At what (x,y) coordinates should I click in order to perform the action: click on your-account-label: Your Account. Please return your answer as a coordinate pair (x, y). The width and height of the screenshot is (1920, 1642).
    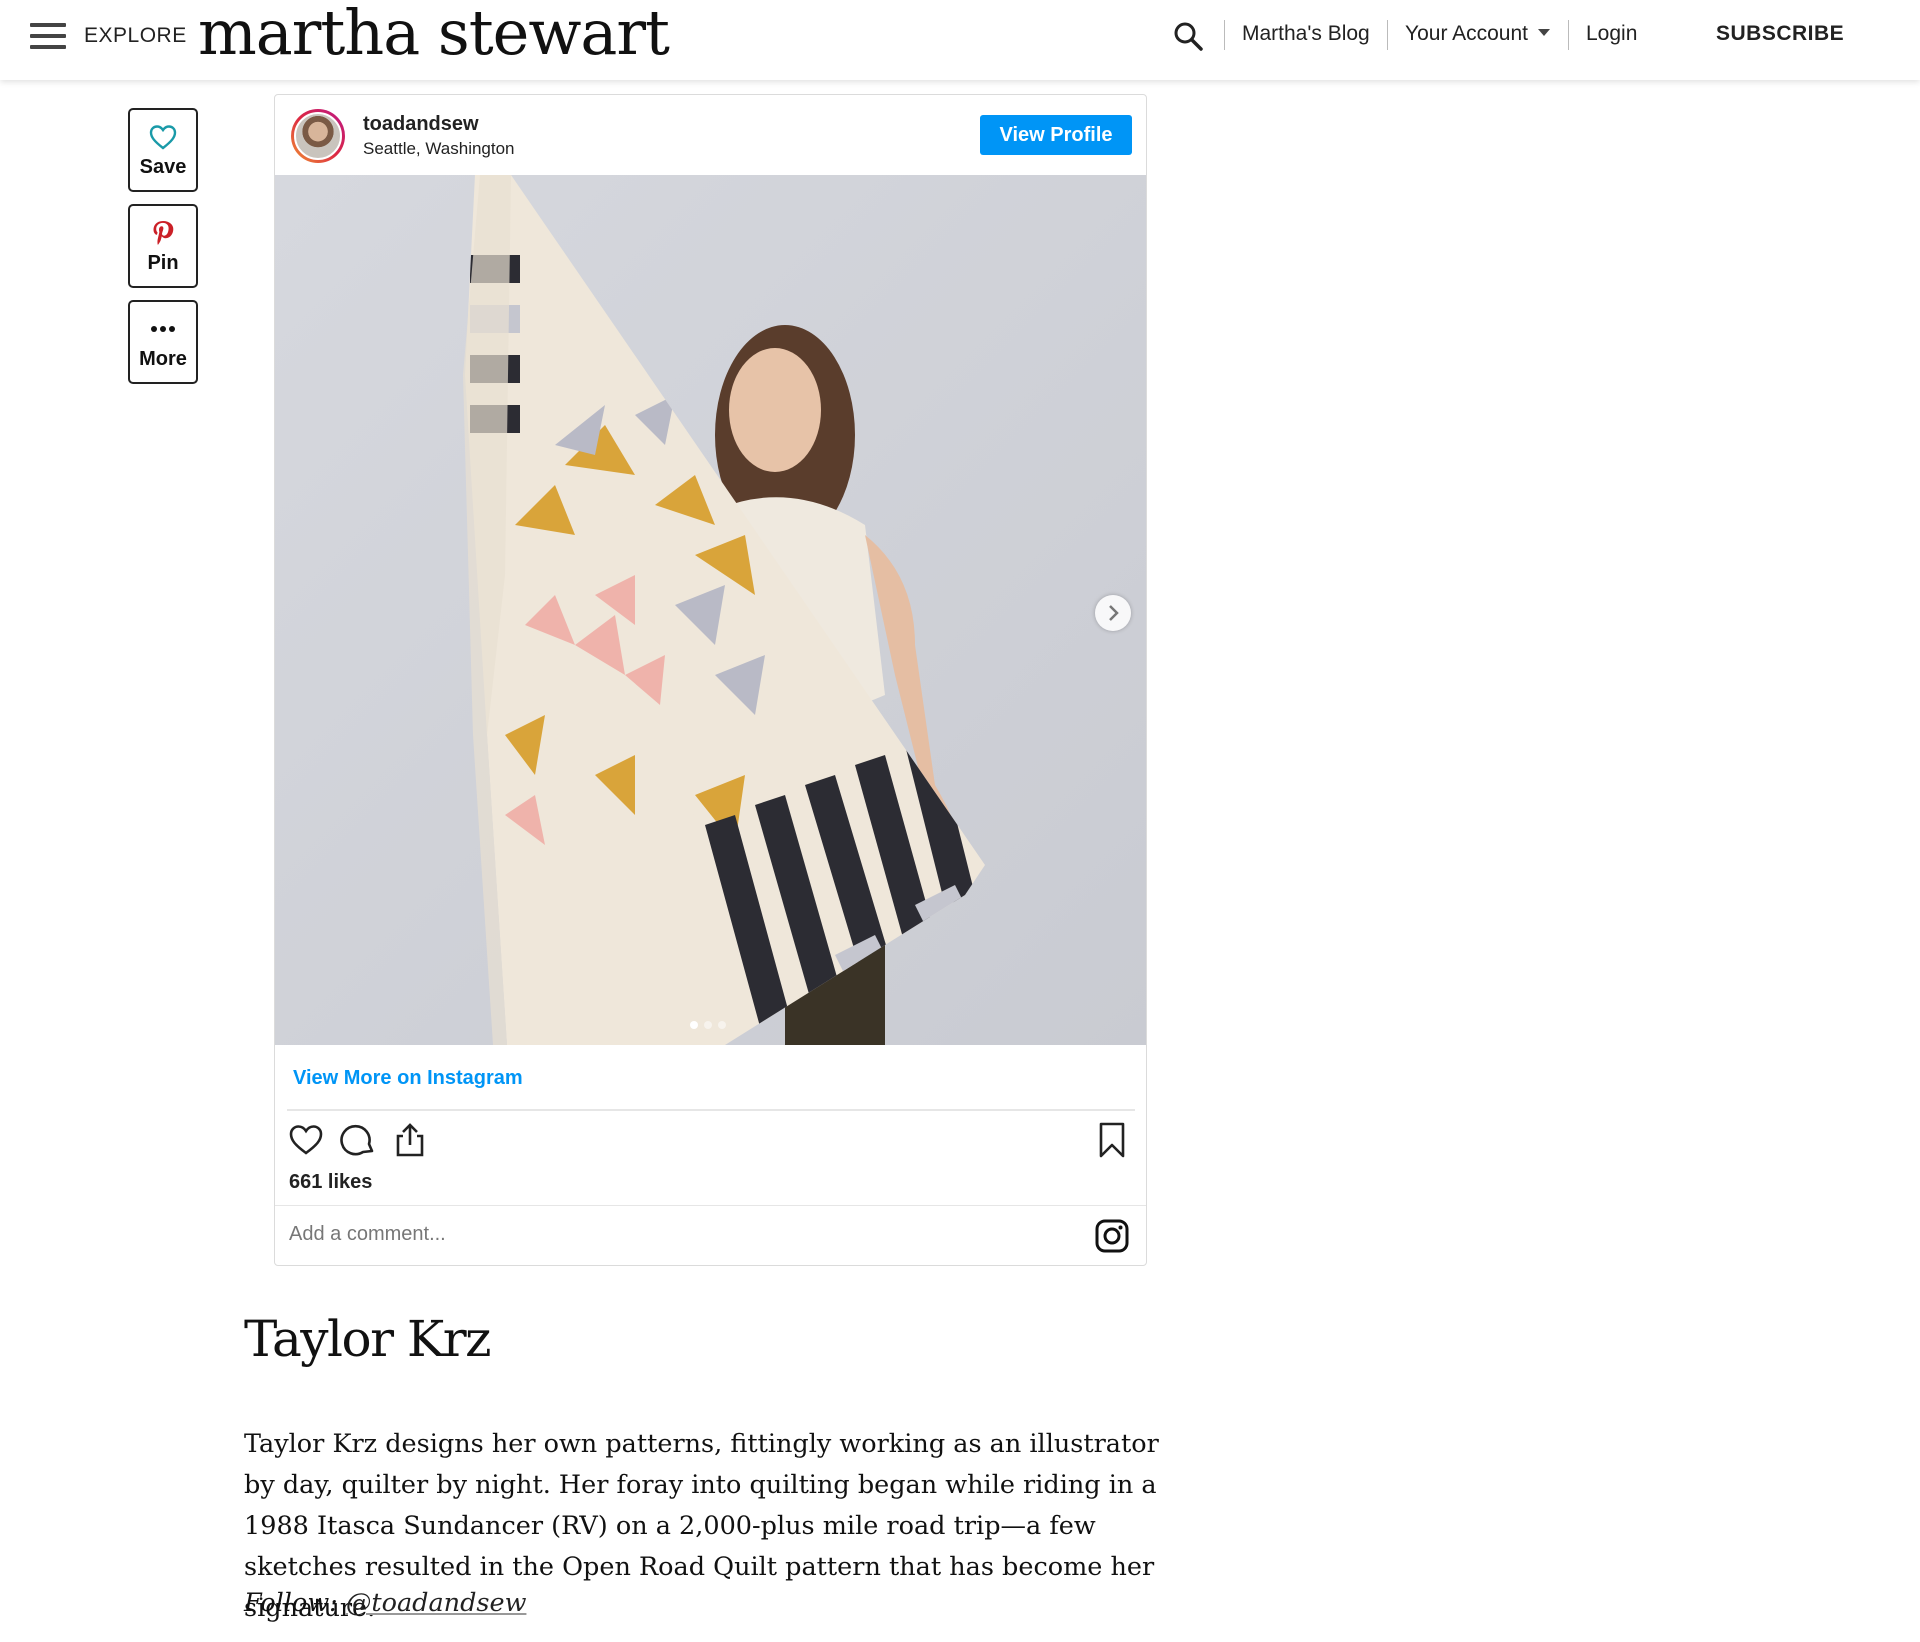
    Looking at the image, I should click on (1466, 33).